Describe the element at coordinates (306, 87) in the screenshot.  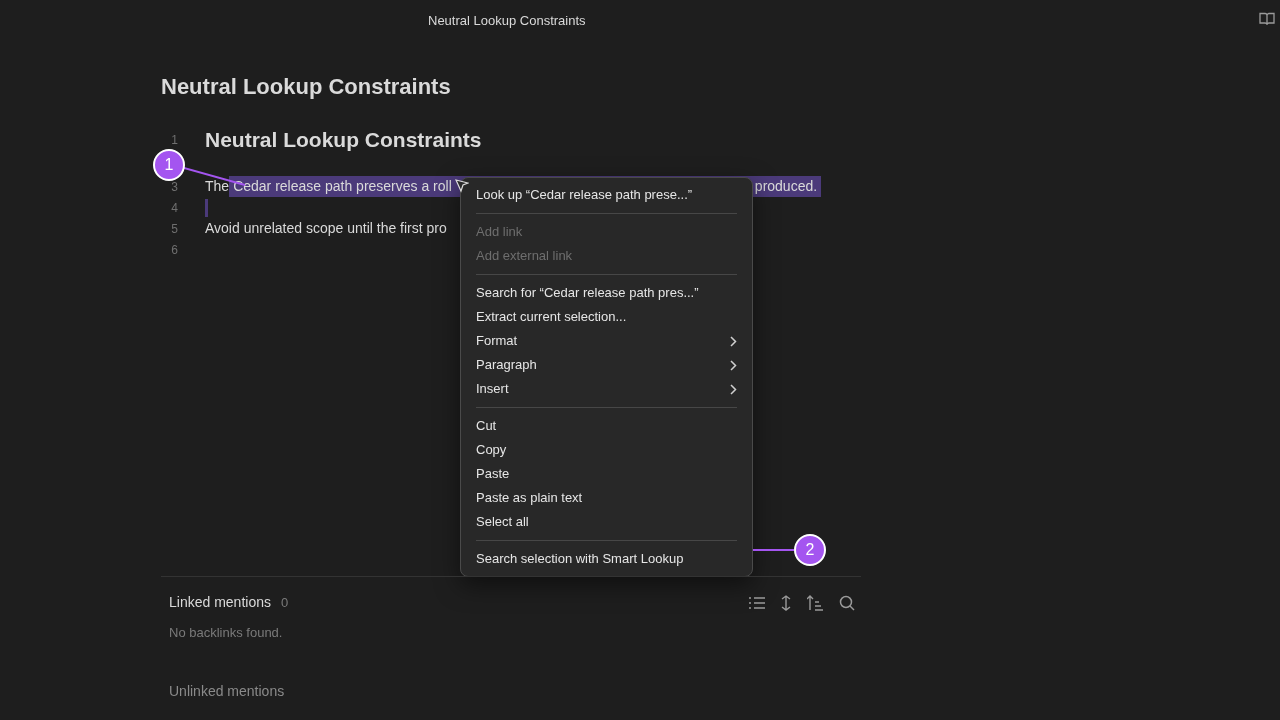
I see `note-title: Neutral Lookup Constraints` at that location.